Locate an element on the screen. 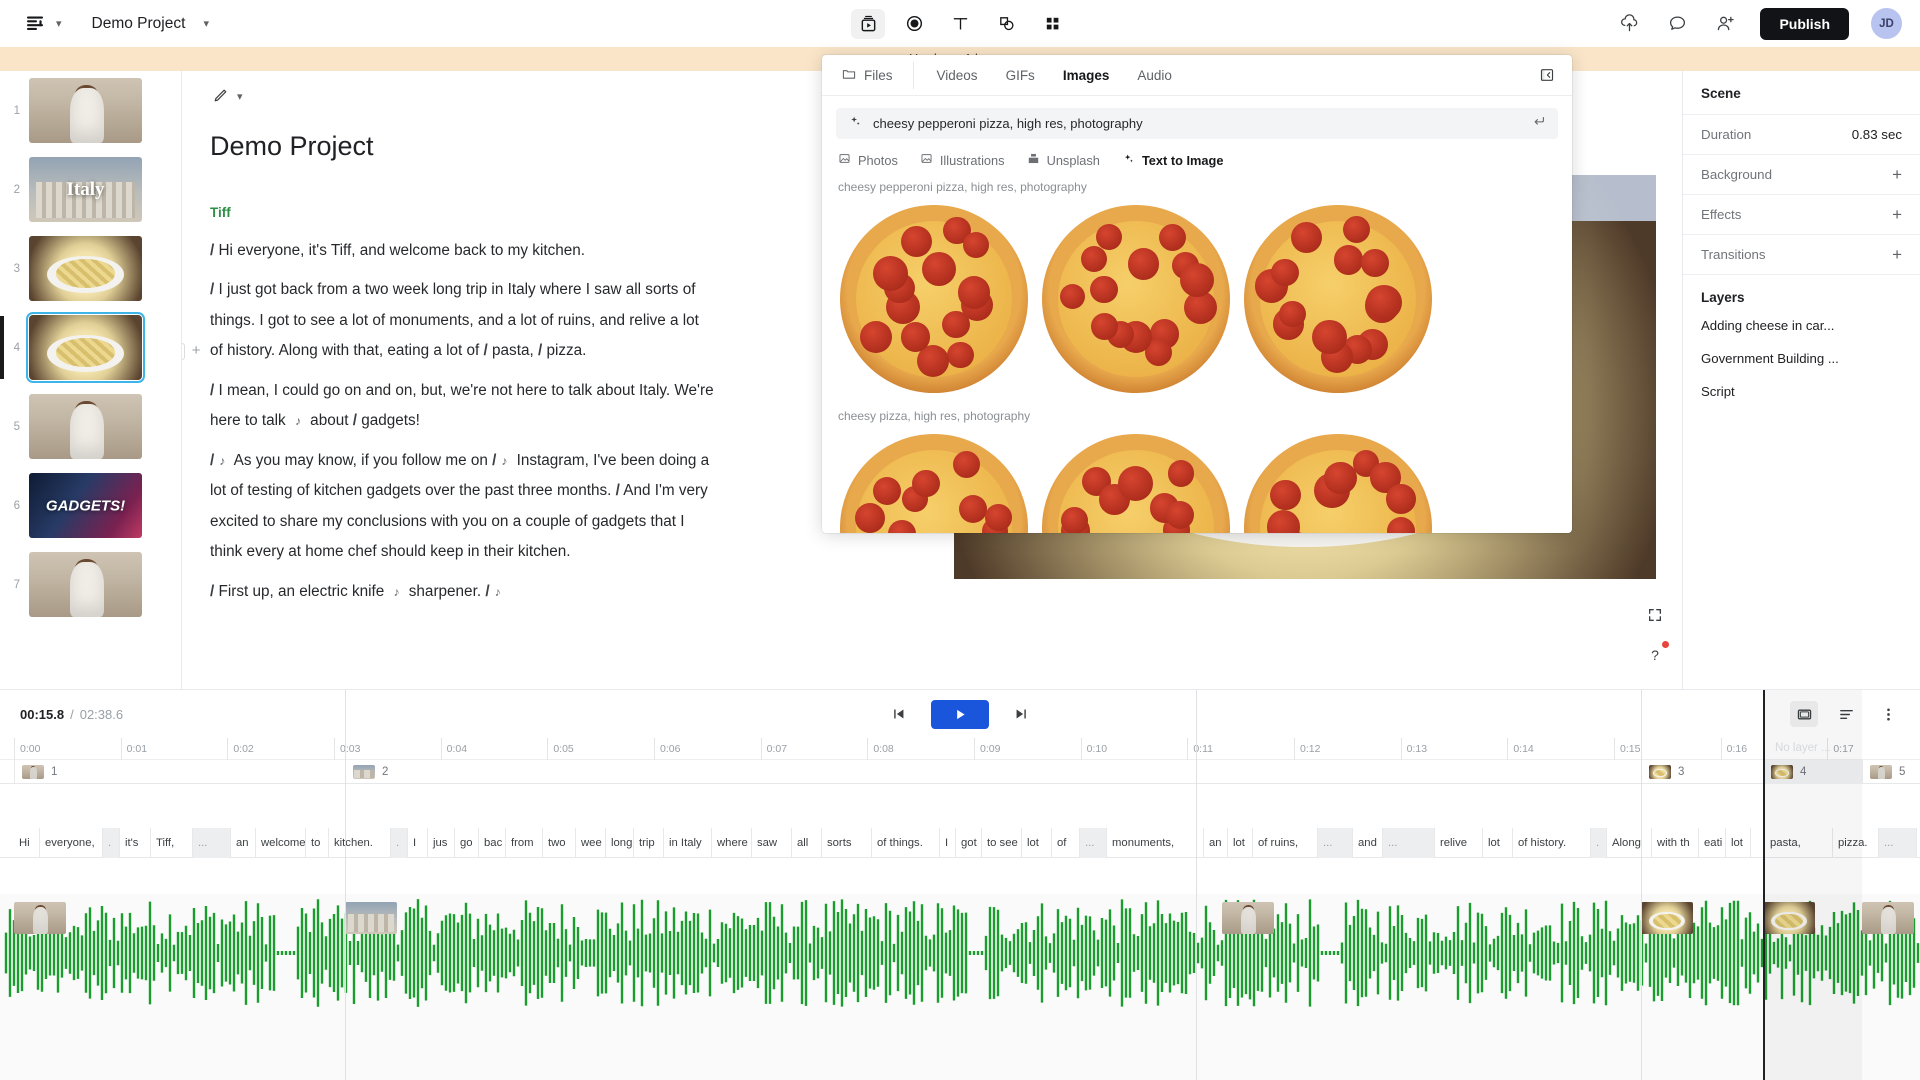 This screenshot has width=1920, height=1080. caption-word: and is located at coordinates (1368, 843).